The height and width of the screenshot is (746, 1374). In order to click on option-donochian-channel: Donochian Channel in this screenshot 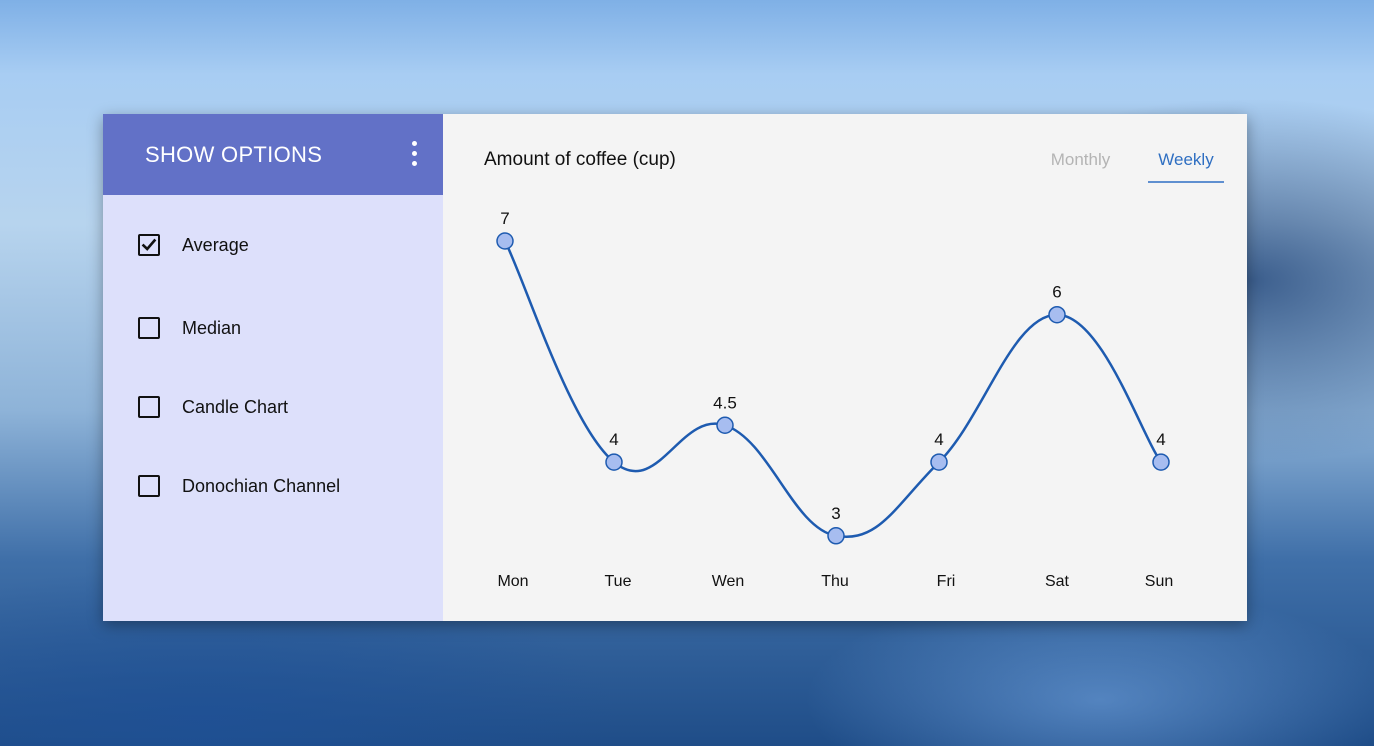, I will do `click(239, 486)`.